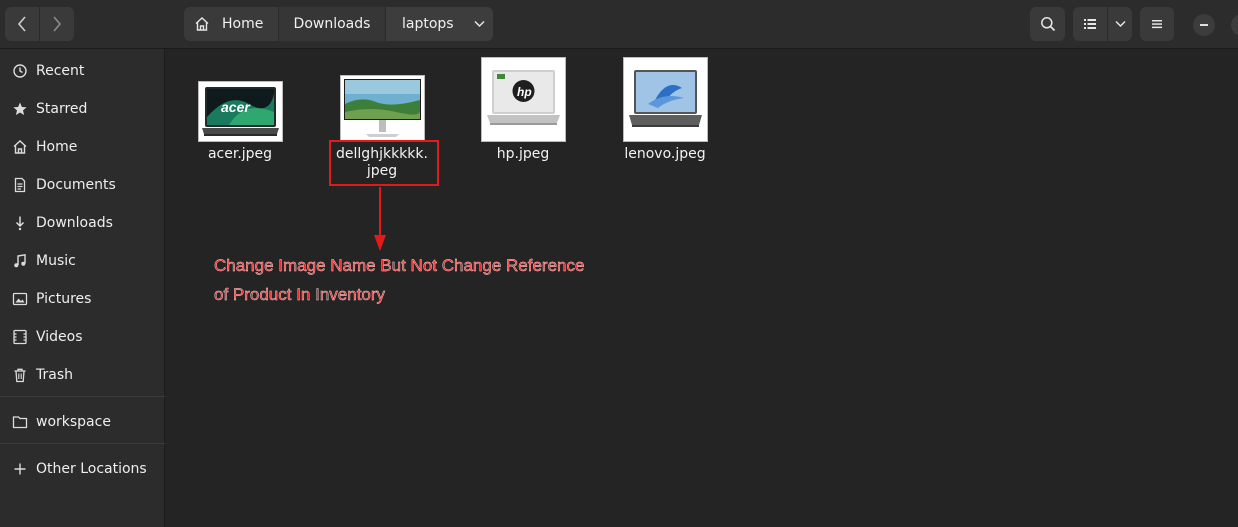 This screenshot has height=527, width=1238. I want to click on folder-icon, so click(20, 422).